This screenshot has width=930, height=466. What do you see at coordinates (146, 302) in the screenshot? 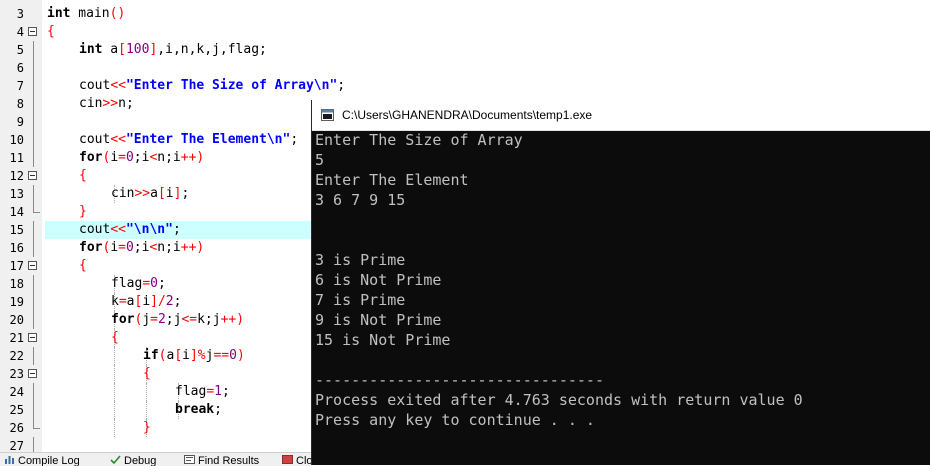
I see `code-text: k=a[i]/2;` at bounding box center [146, 302].